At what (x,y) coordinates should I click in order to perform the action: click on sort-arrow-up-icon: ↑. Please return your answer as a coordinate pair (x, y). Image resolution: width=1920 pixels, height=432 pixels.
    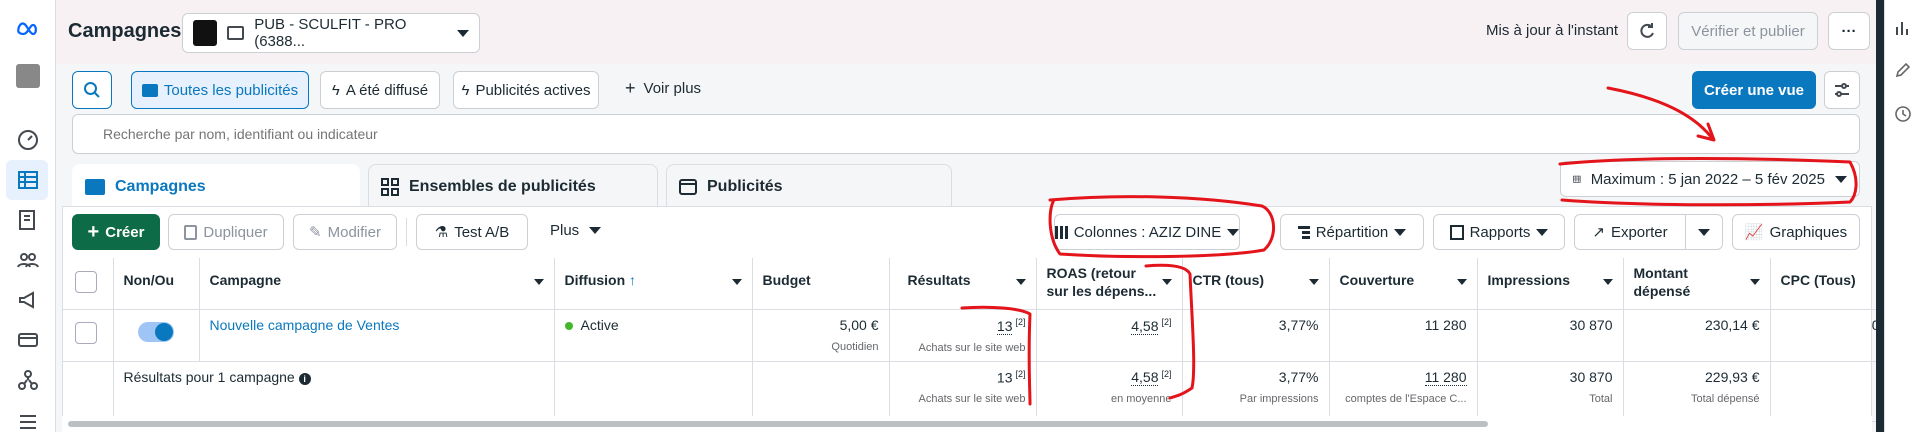
    Looking at the image, I should click on (633, 280).